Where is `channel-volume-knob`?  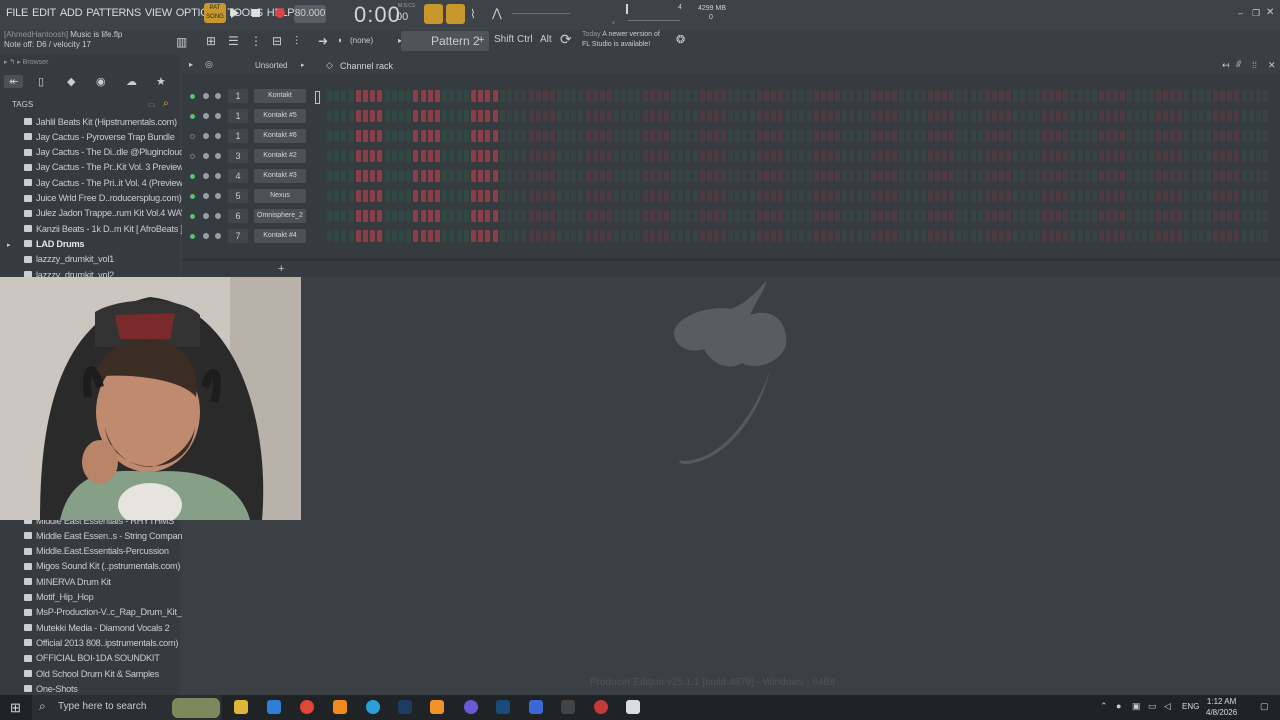 channel-volume-knob is located at coordinates (218, 156).